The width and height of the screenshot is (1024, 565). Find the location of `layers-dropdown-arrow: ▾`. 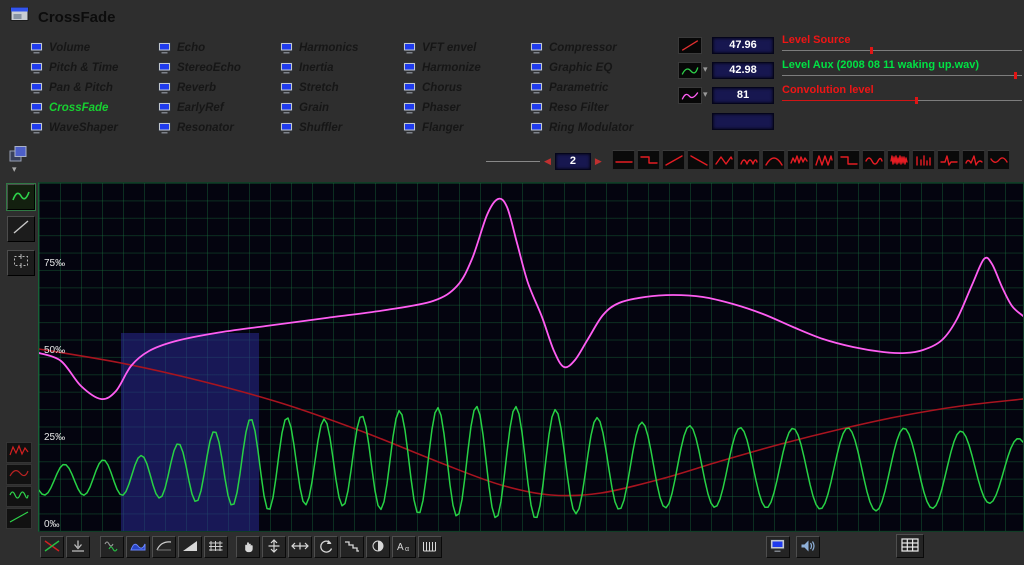

layers-dropdown-arrow: ▾ is located at coordinates (14, 169).